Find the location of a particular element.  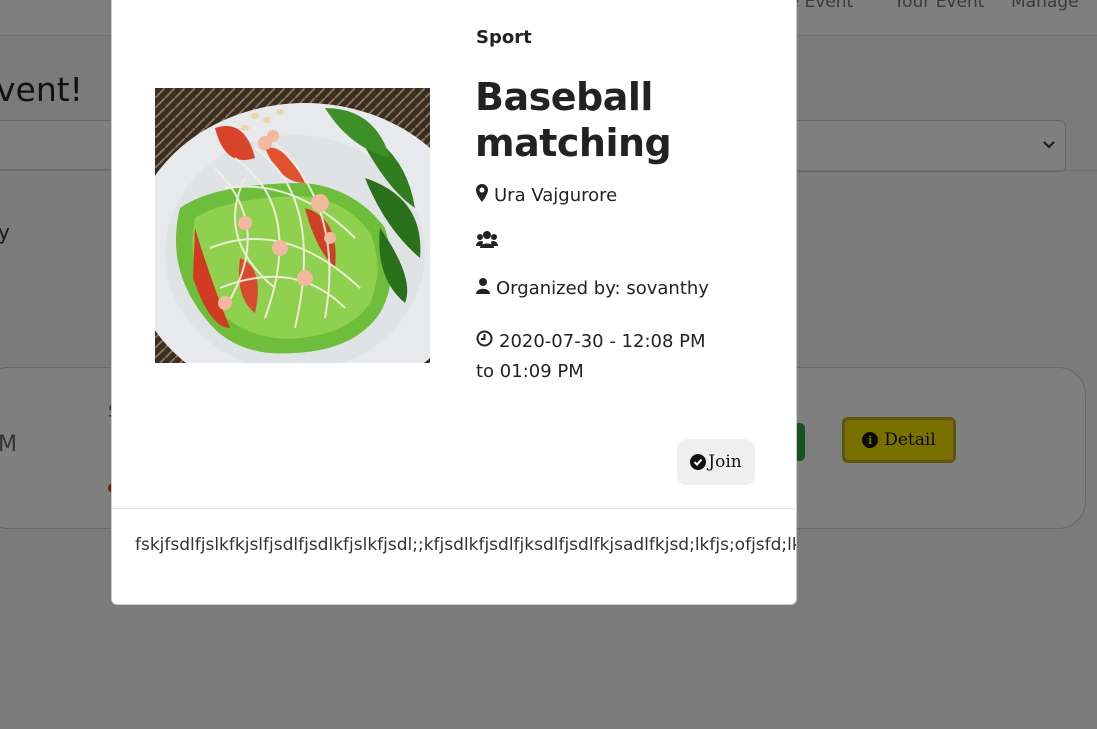

organizer-text: Organized by: sovanthy is located at coordinates (602, 288).